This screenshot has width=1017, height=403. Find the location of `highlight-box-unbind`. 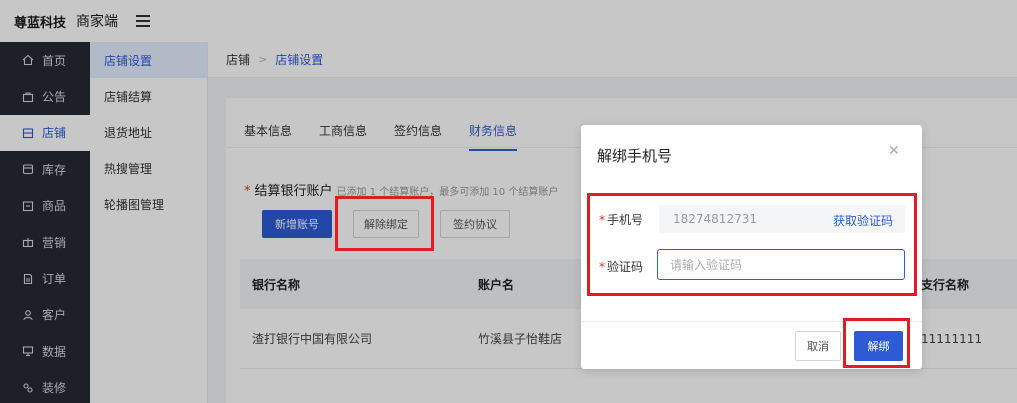

highlight-box-unbind is located at coordinates (384, 223).